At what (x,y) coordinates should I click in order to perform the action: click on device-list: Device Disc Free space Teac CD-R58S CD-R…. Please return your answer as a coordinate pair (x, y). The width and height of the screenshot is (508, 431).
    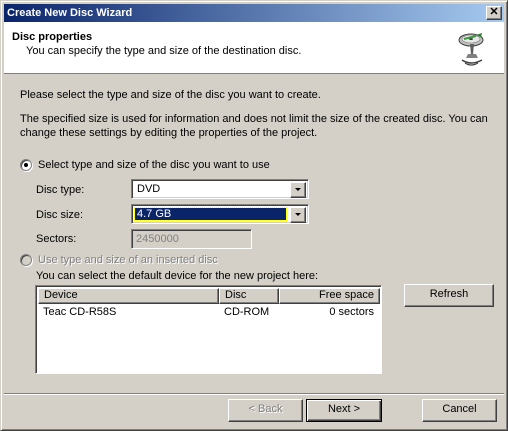
    Looking at the image, I should click on (208, 329).